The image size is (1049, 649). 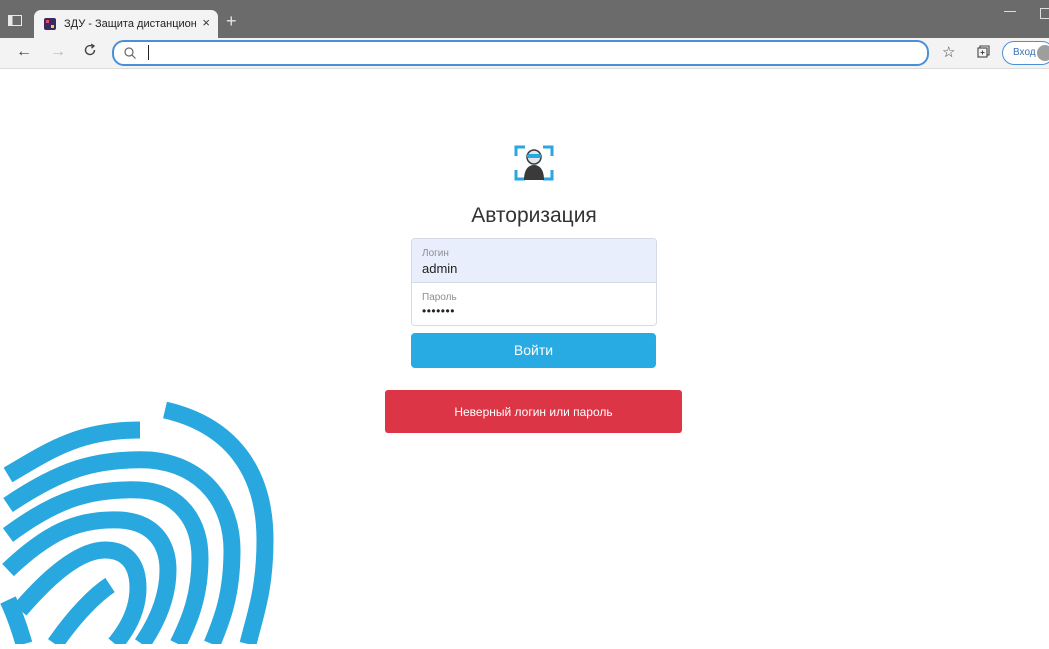 I want to click on error-message: Неверный логин или пароль, so click(x=533, y=412).